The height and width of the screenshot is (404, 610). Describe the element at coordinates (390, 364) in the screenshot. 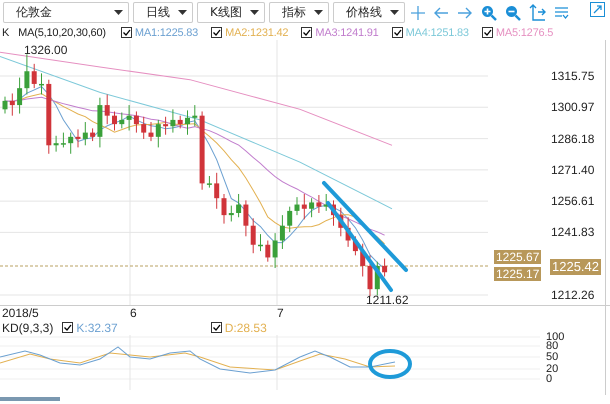

I see `highlight-ellipse` at that location.